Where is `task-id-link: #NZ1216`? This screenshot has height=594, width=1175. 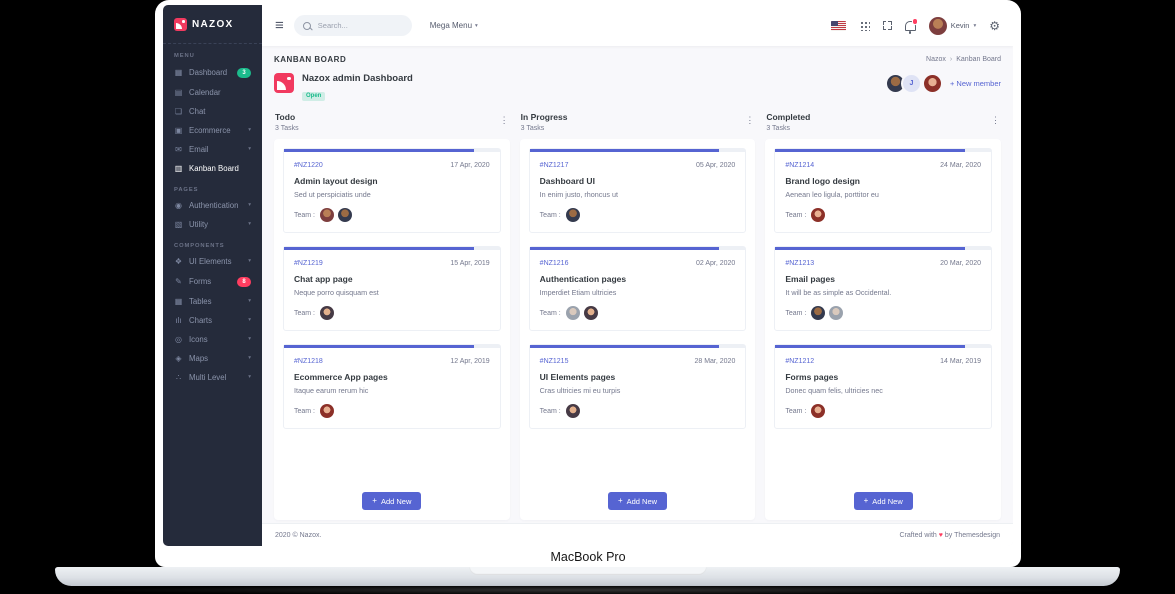 task-id-link: #NZ1216 is located at coordinates (554, 263).